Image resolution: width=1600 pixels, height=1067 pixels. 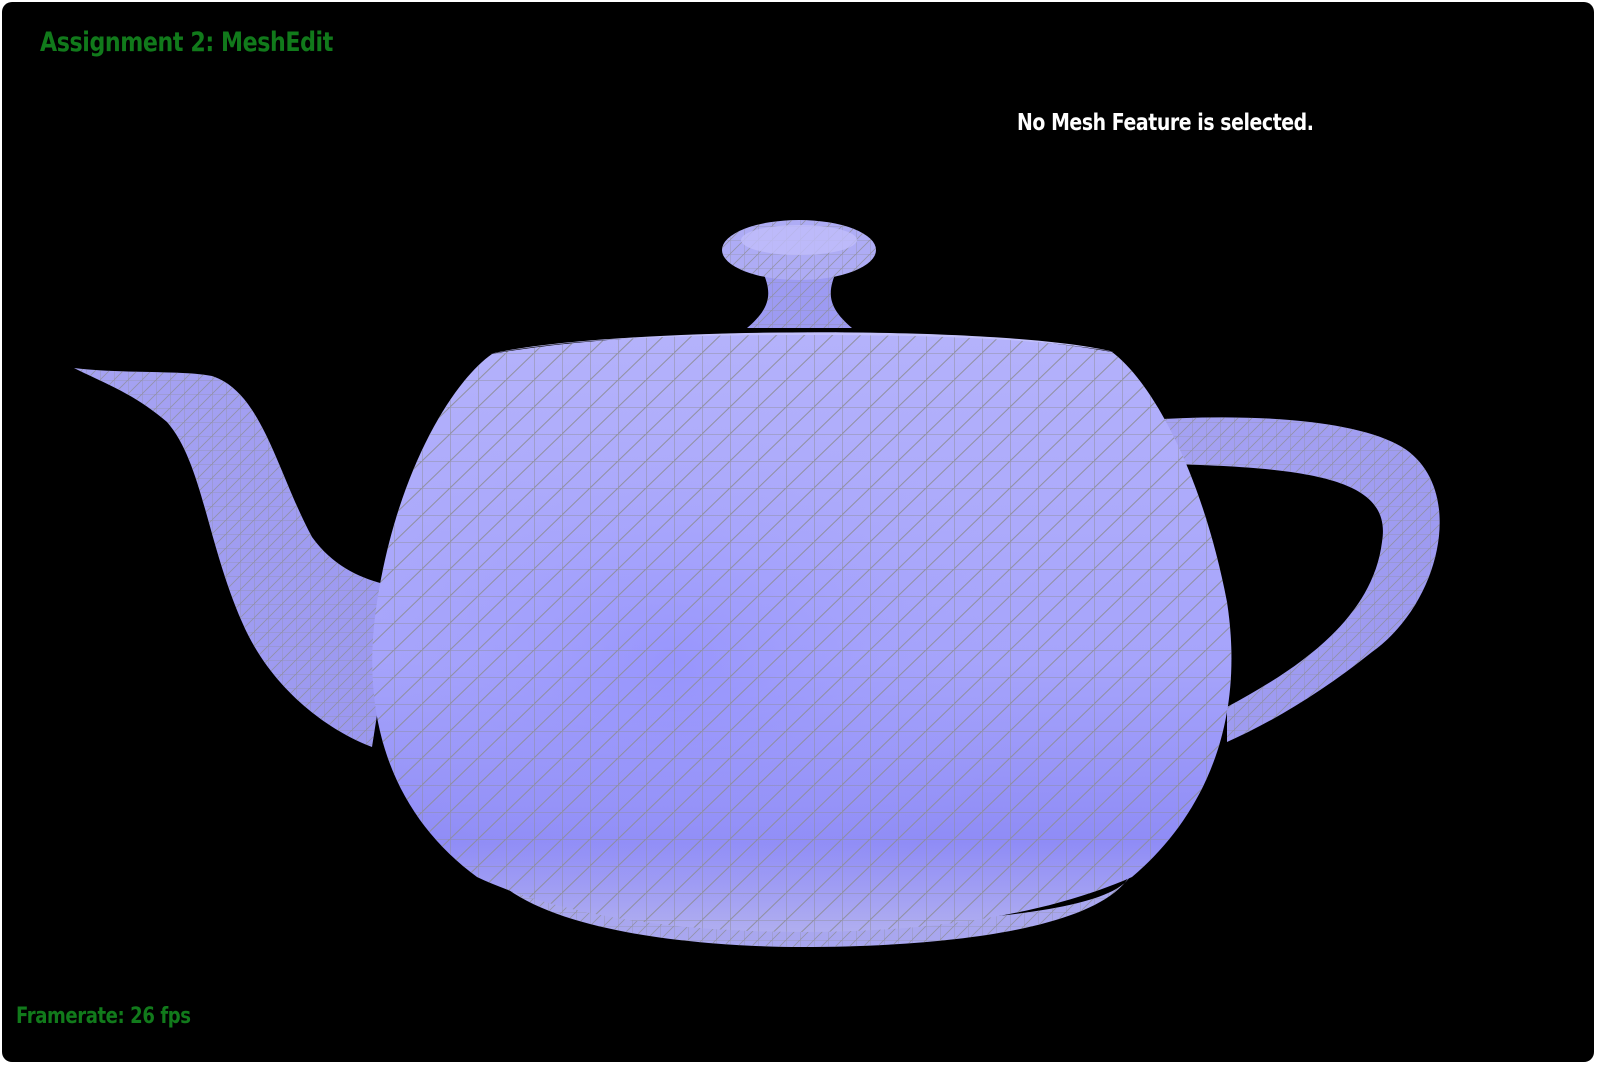 What do you see at coordinates (103, 1016) in the screenshot?
I see `framerate-readout: Framerate: 26 fps` at bounding box center [103, 1016].